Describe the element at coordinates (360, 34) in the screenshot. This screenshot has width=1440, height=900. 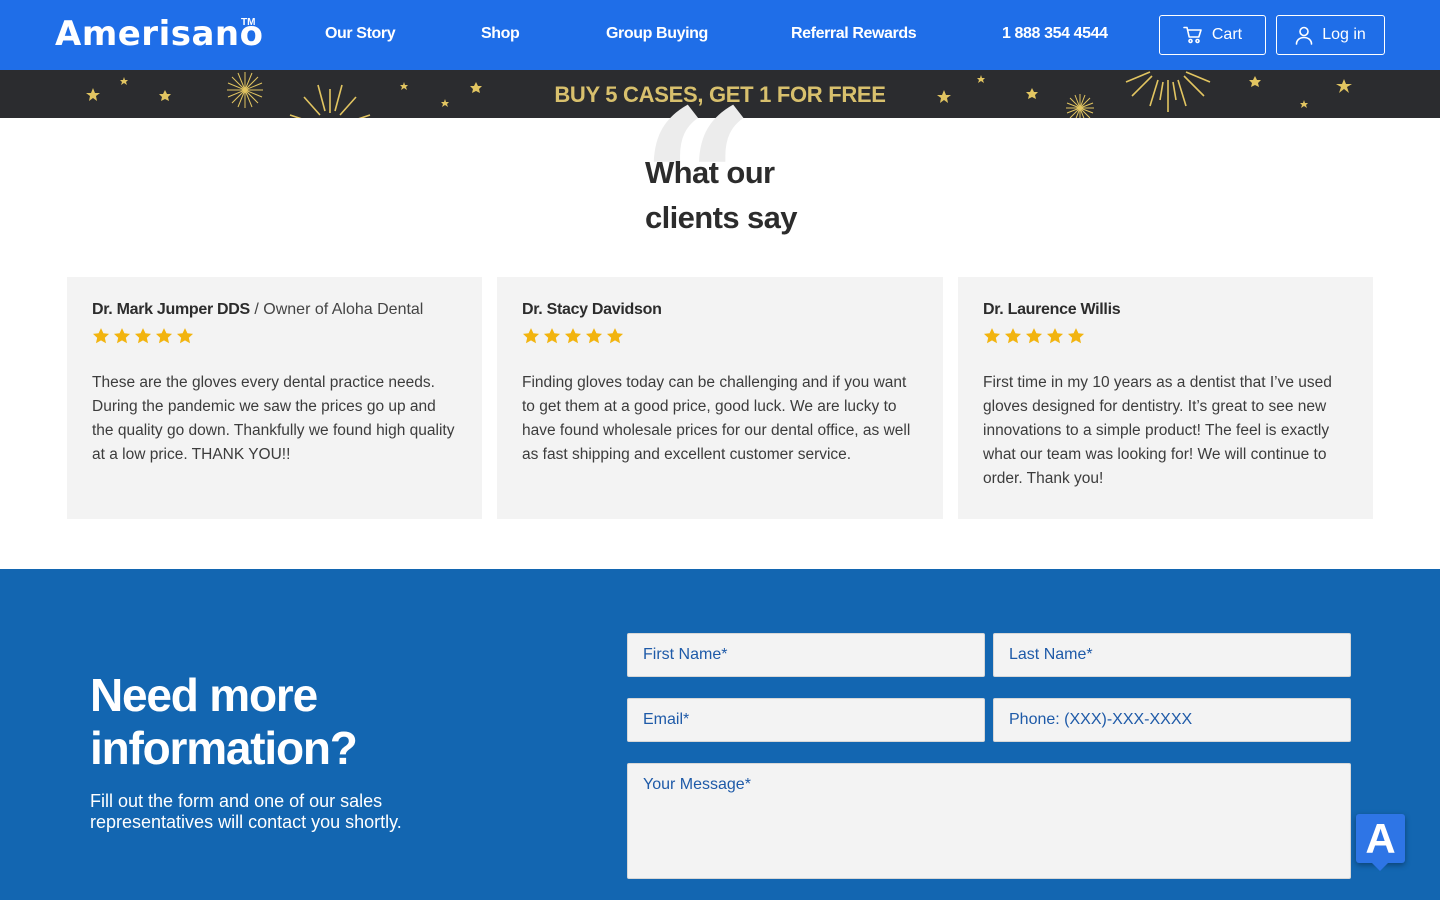
I see `nav-our-story: Our Story` at that location.